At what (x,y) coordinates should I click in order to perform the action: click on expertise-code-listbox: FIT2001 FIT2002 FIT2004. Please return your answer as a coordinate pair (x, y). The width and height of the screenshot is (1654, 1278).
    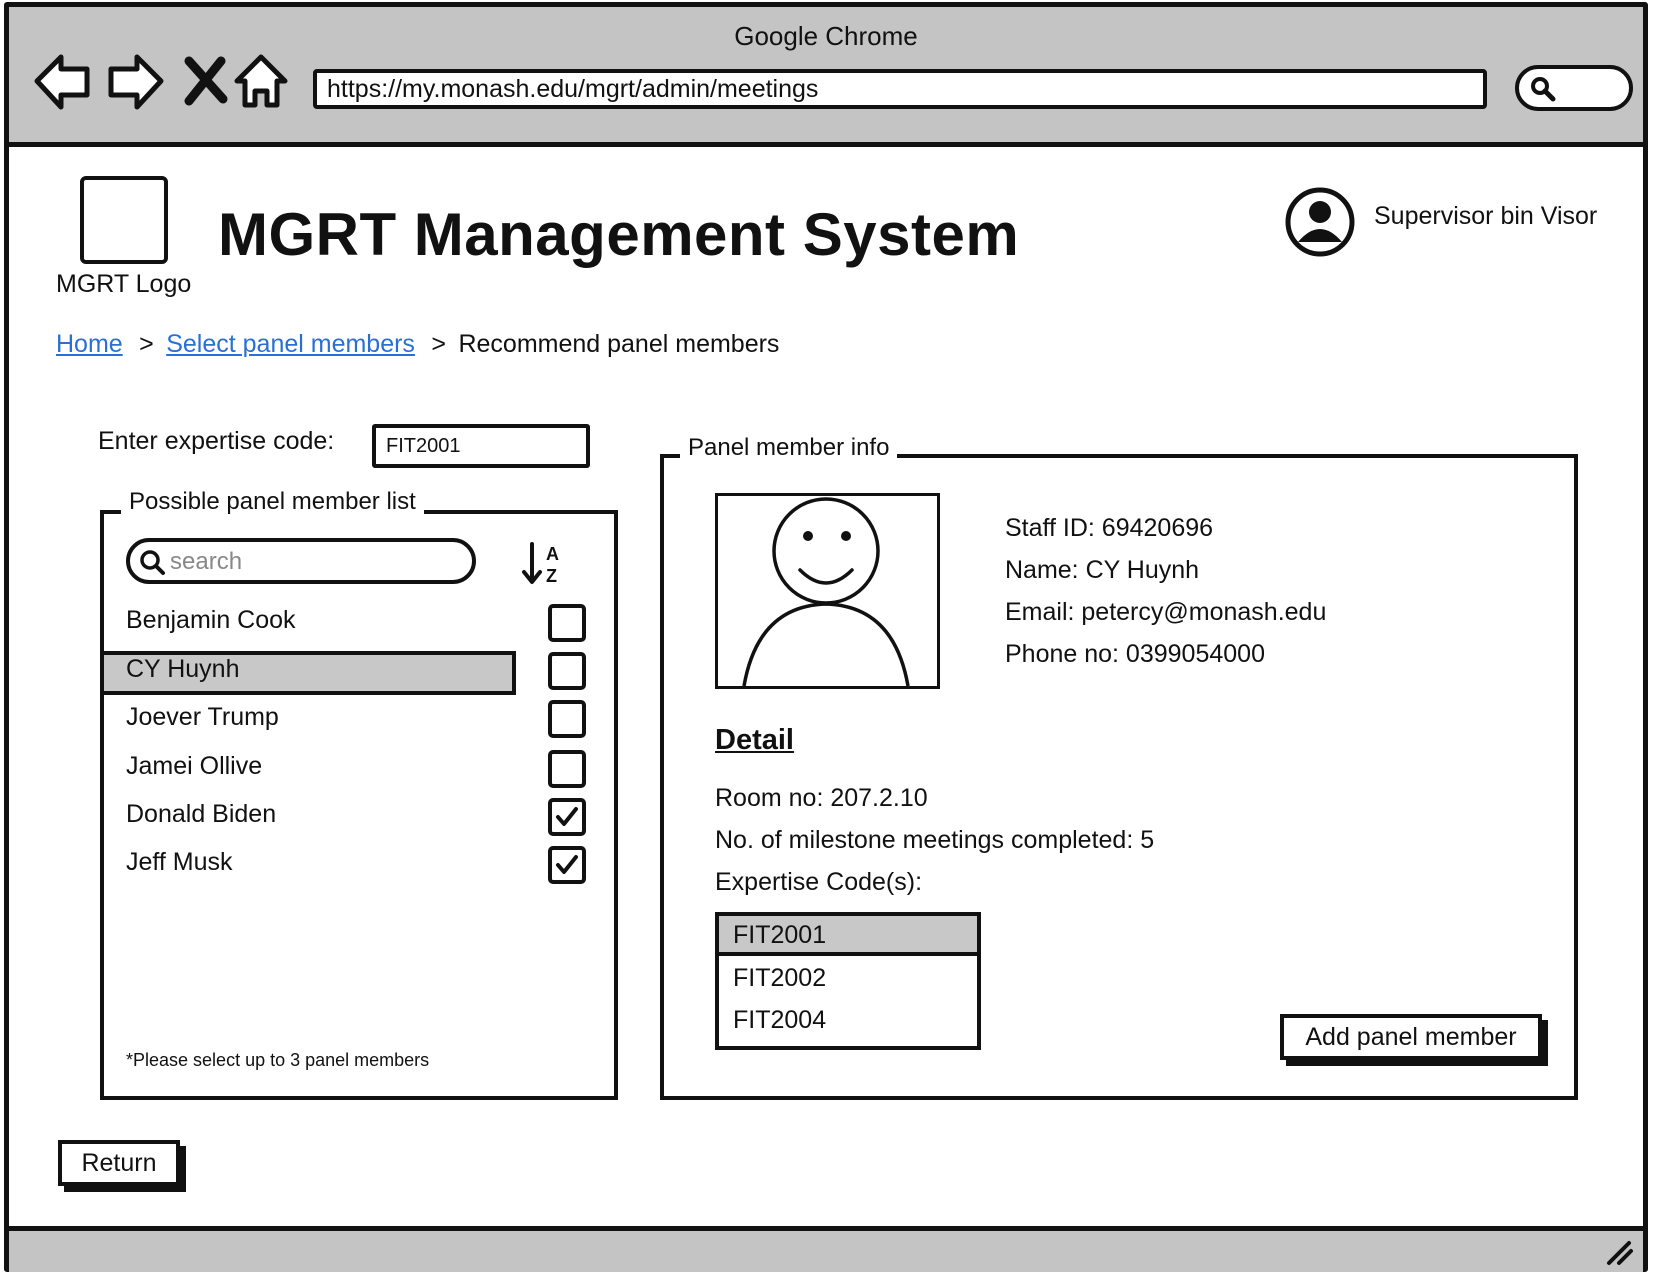
    Looking at the image, I should click on (848, 981).